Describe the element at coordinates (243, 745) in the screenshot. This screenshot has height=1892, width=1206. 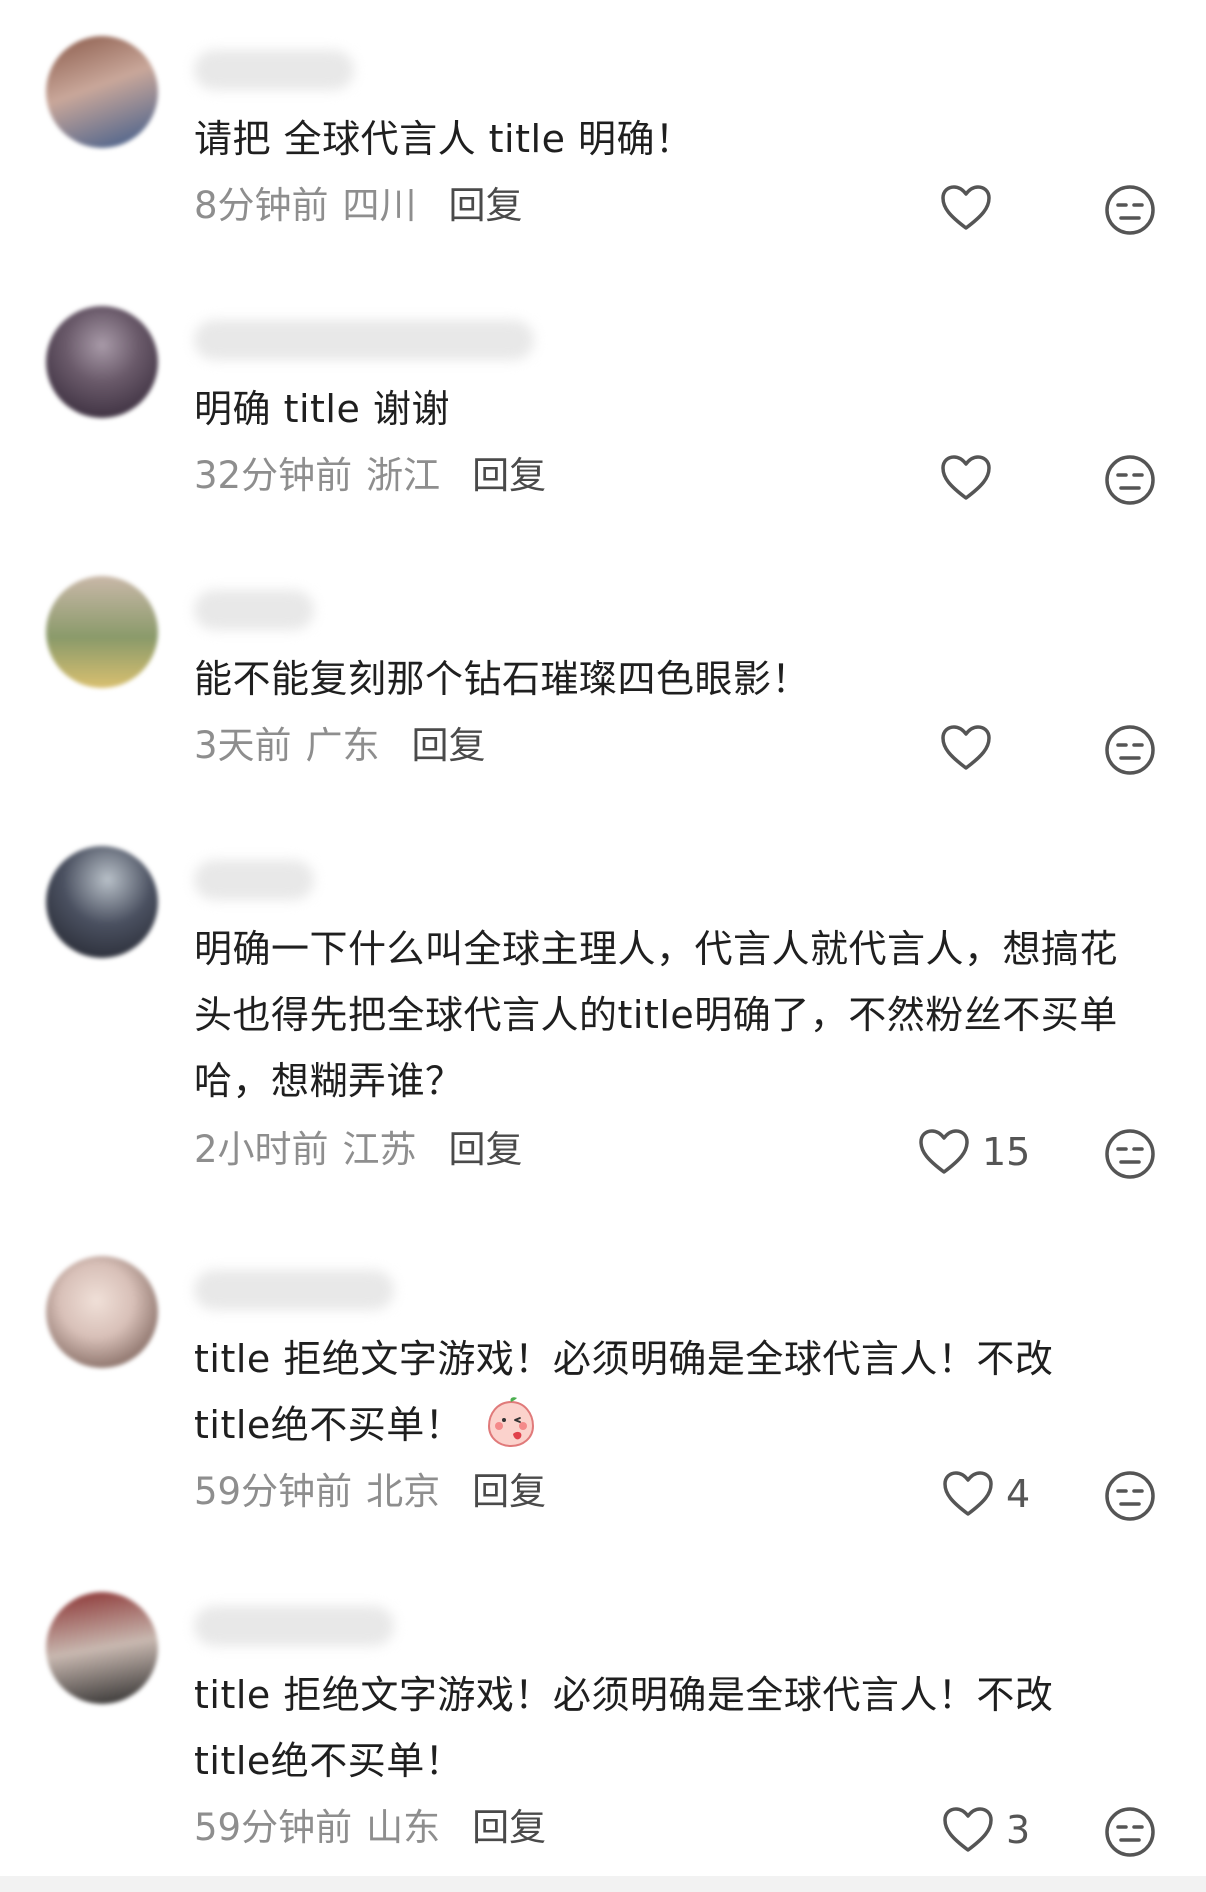
I see `comment-time: 3天前` at that location.